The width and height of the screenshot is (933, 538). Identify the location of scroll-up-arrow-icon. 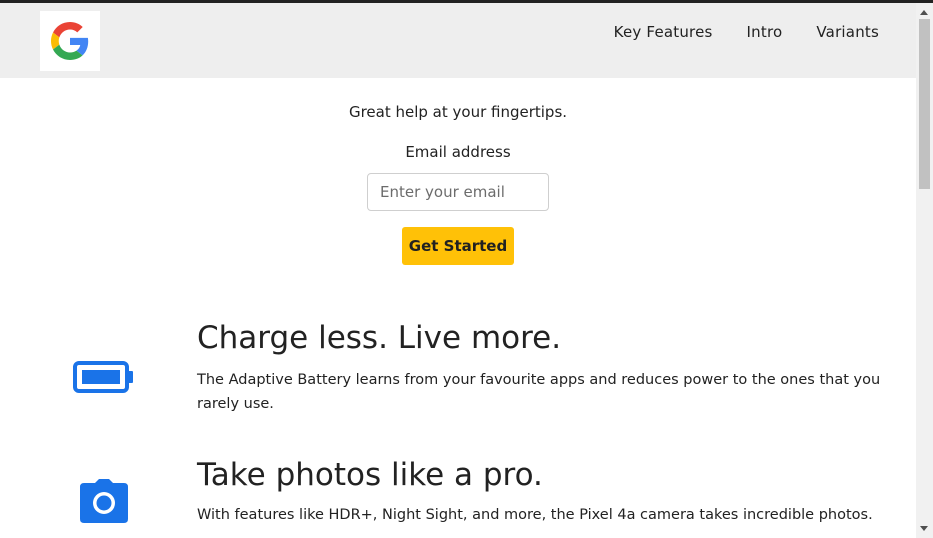
(924, 12).